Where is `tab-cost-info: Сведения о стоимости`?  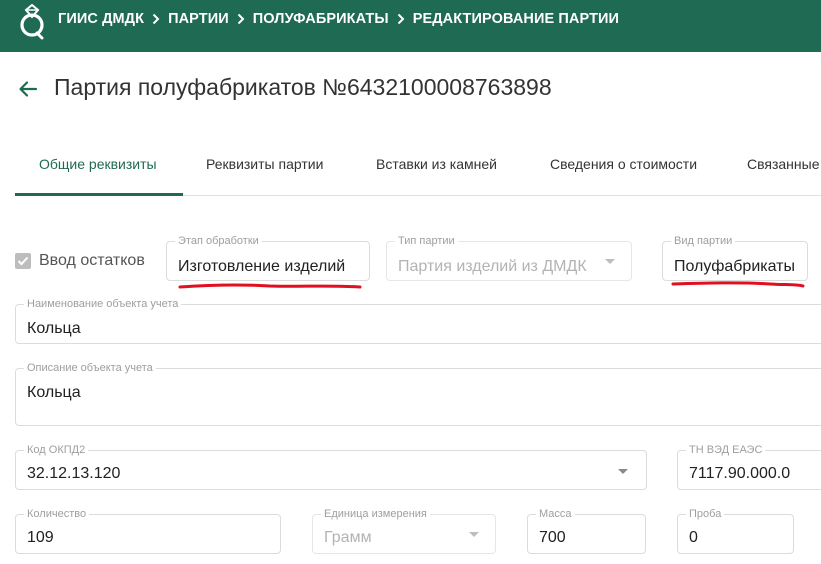
tab-cost-info: Сведения о стоимости is located at coordinates (623, 164).